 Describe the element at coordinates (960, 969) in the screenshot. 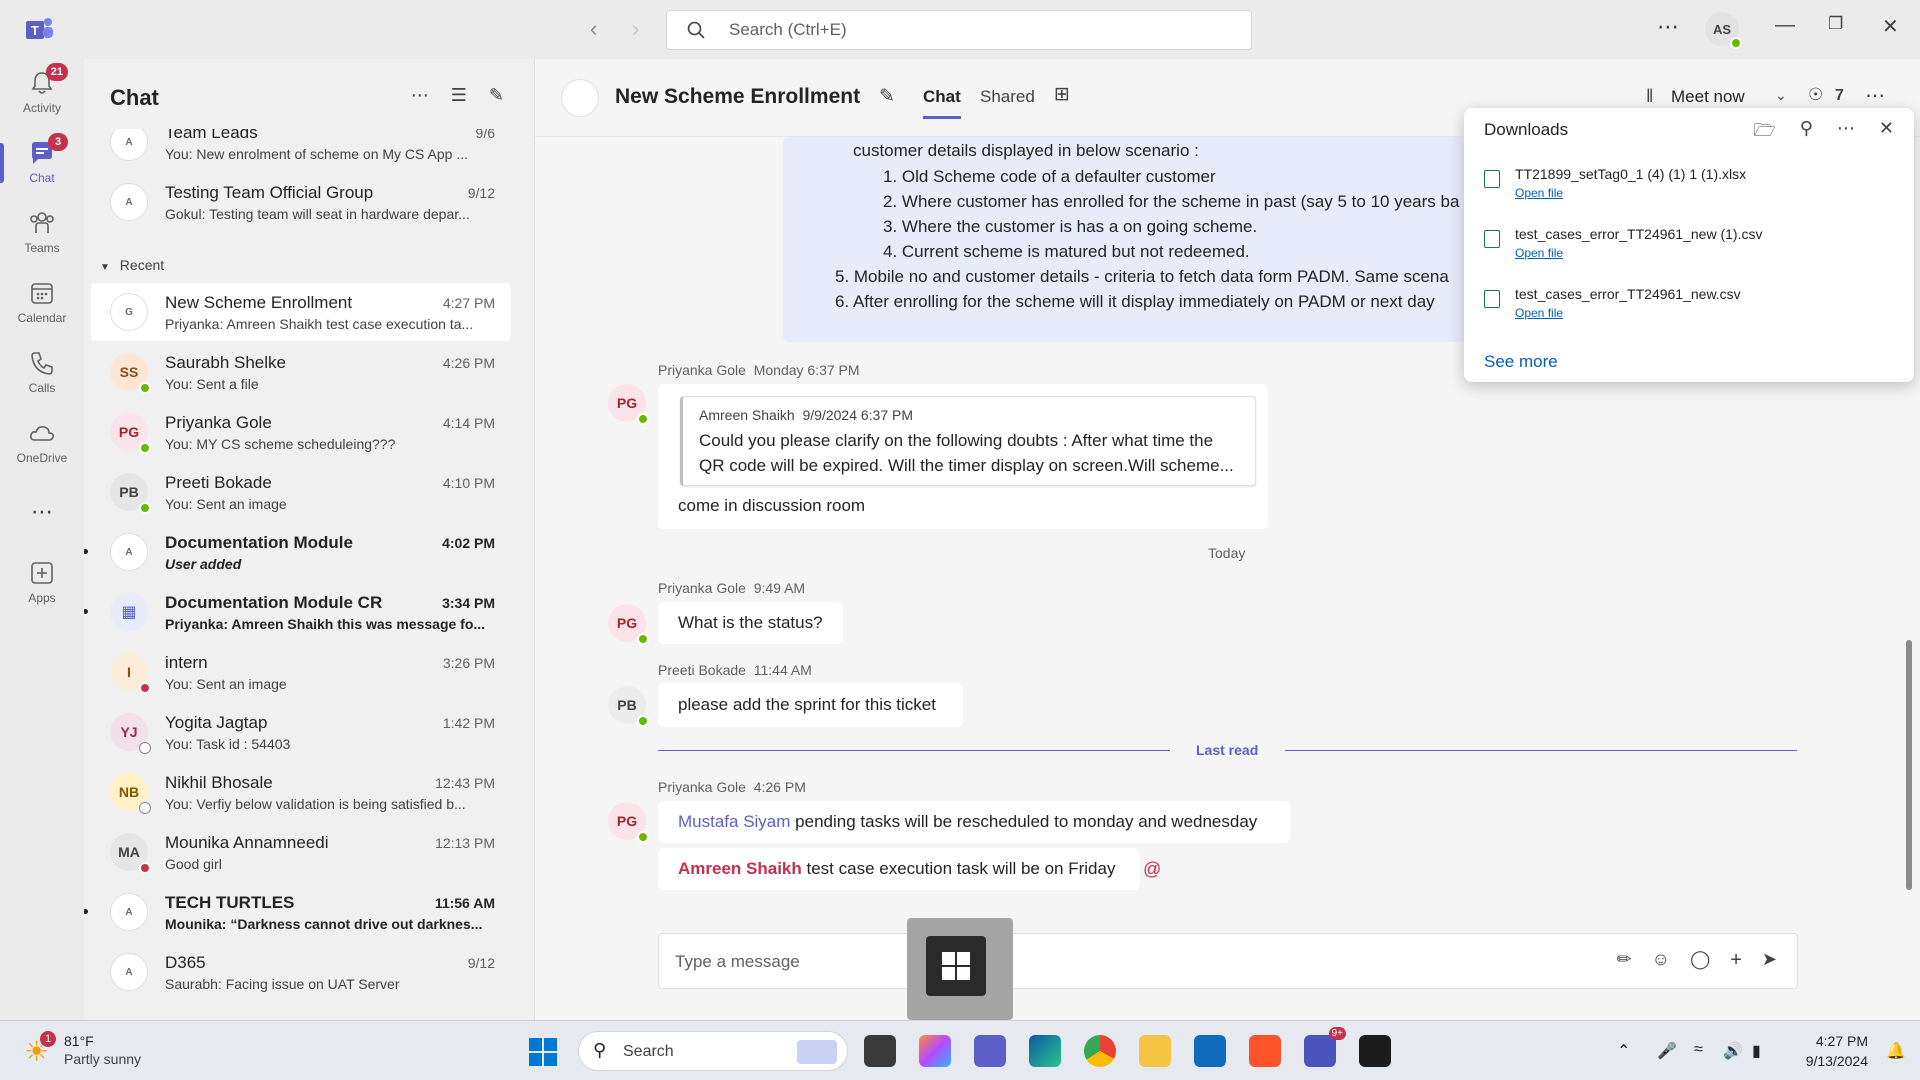

I see `windows-key-overlay` at that location.